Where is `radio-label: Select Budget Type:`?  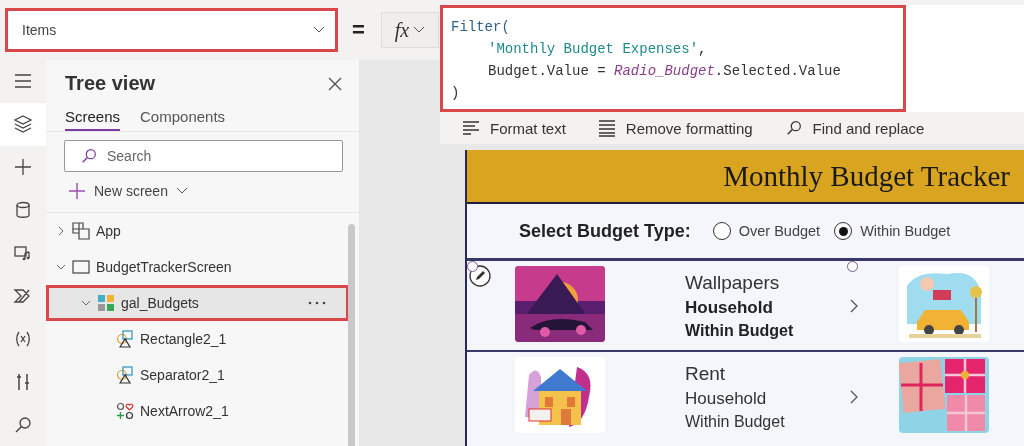
radio-label: Select Budget Type: is located at coordinates (605, 231).